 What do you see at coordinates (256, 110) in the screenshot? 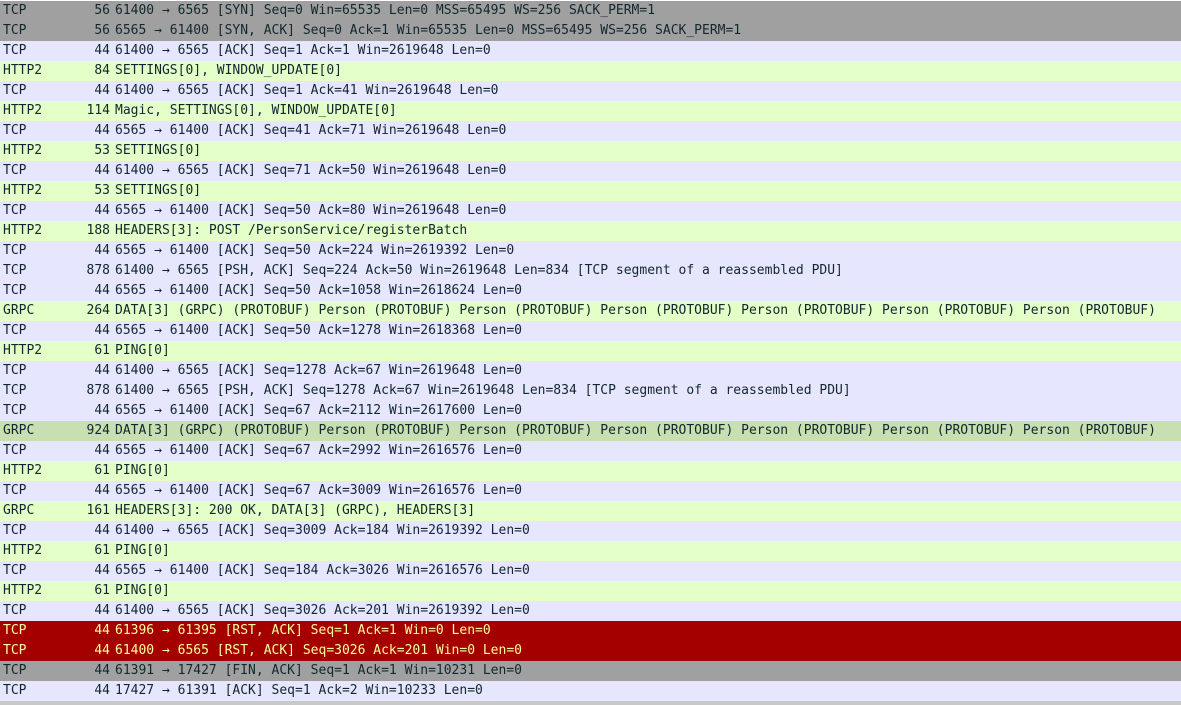
I see `packet-info: Magic, SETTINGS[0], WINDOW_UPDATE[0]` at bounding box center [256, 110].